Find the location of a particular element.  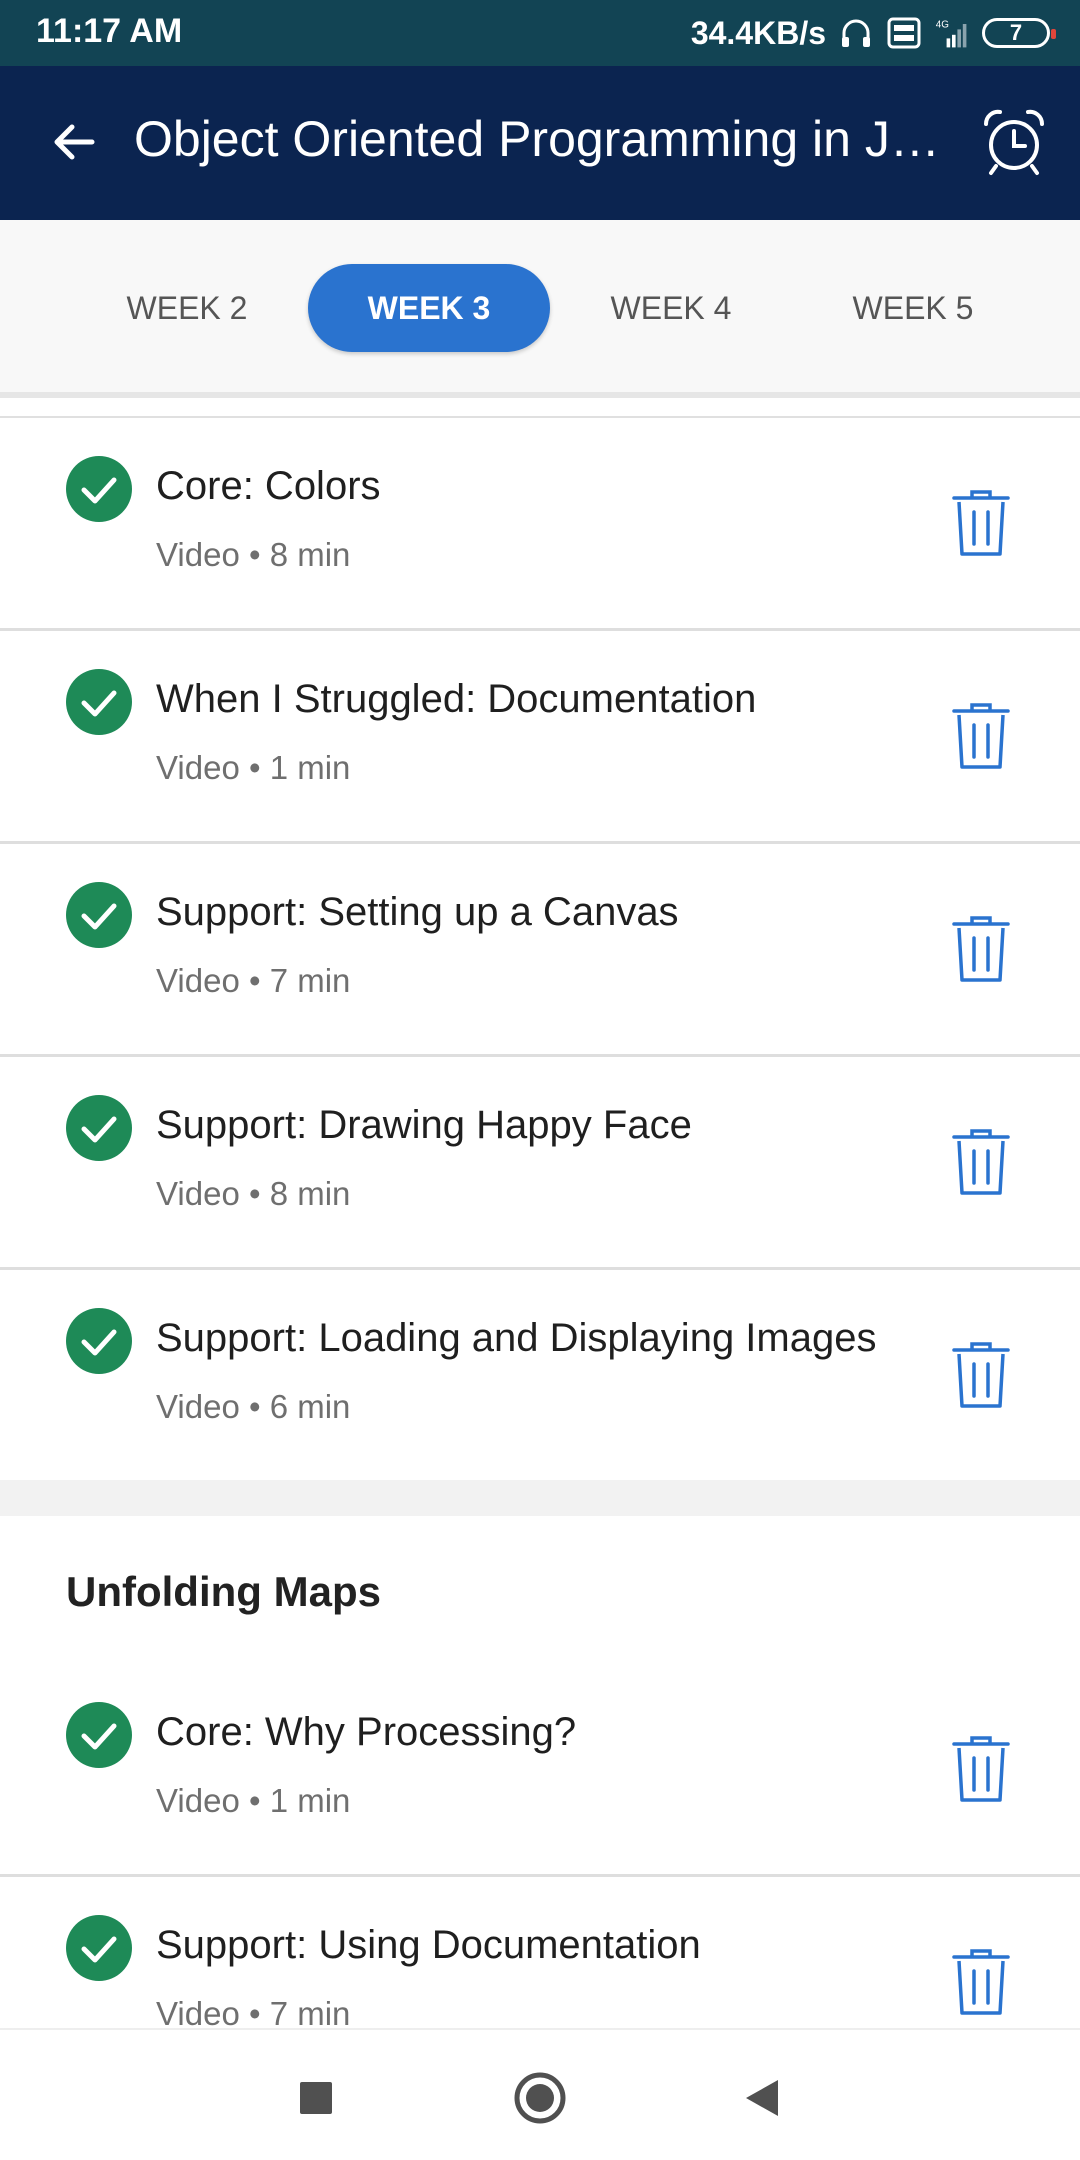

status-bar: 11:17 AM 34.4KB/s 4G 7 is located at coordinates (540, 33).